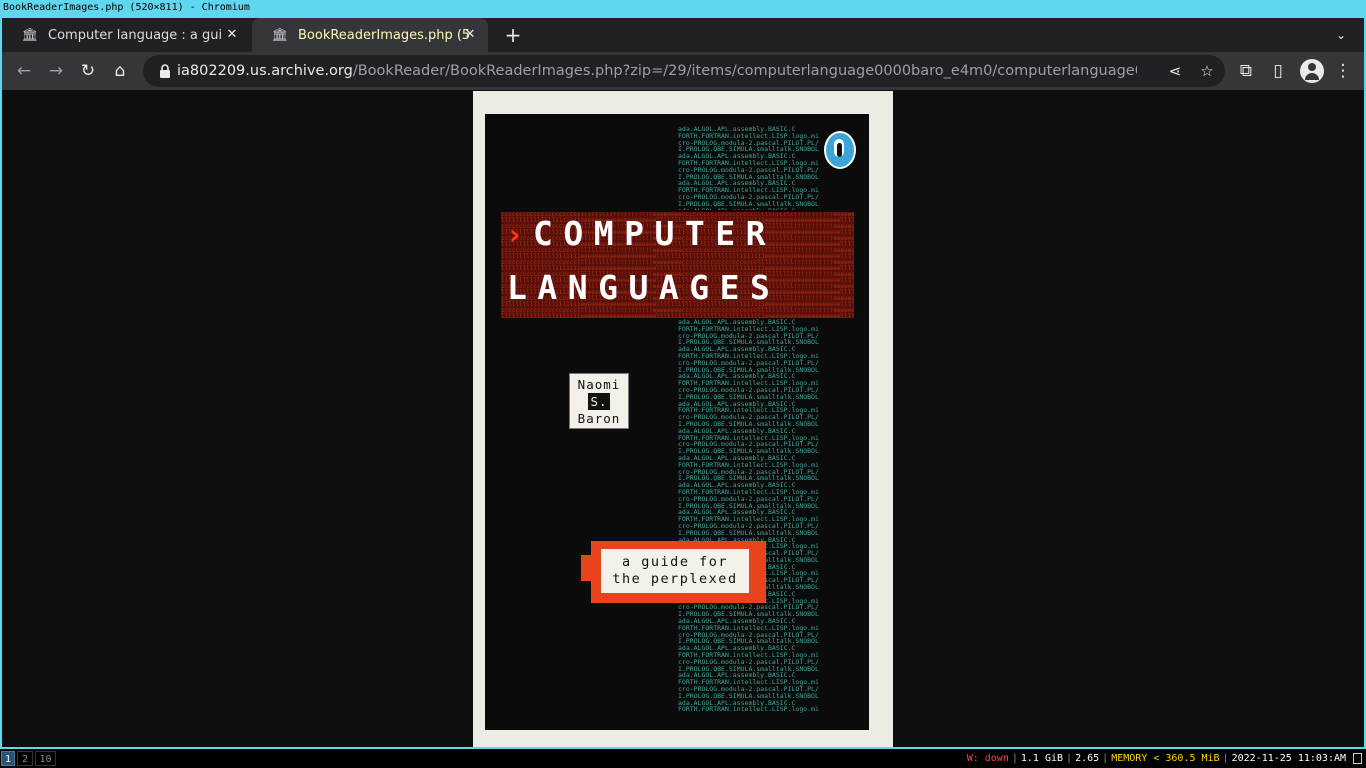 The width and height of the screenshot is (1366, 768). I want to click on workspace-1-button: 1, so click(8, 758).